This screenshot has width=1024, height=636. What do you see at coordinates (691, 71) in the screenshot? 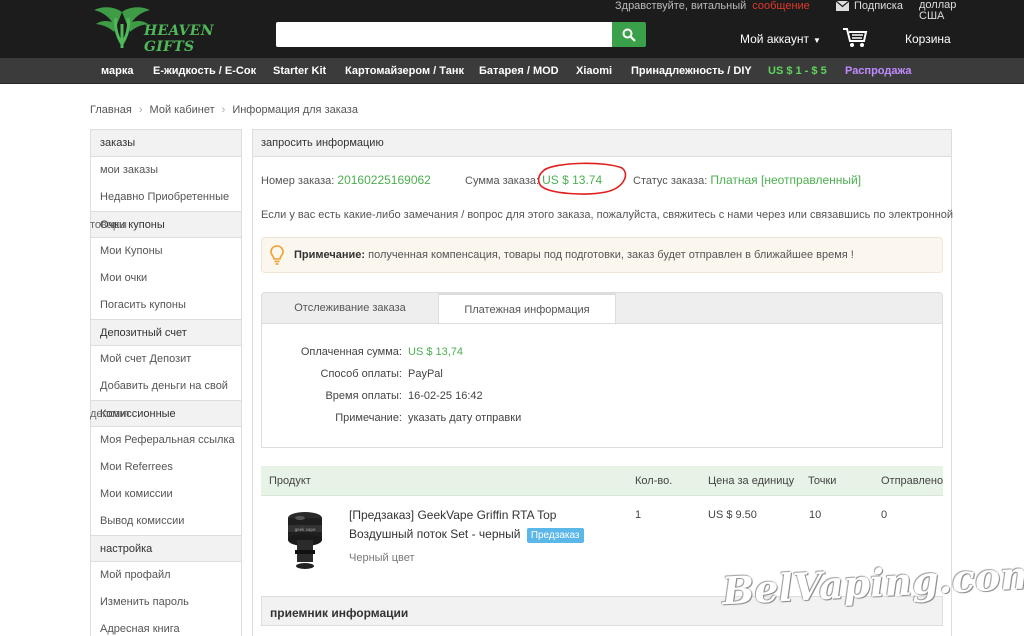
I see `nav-item-accessory: Принадлежность / DIY` at bounding box center [691, 71].